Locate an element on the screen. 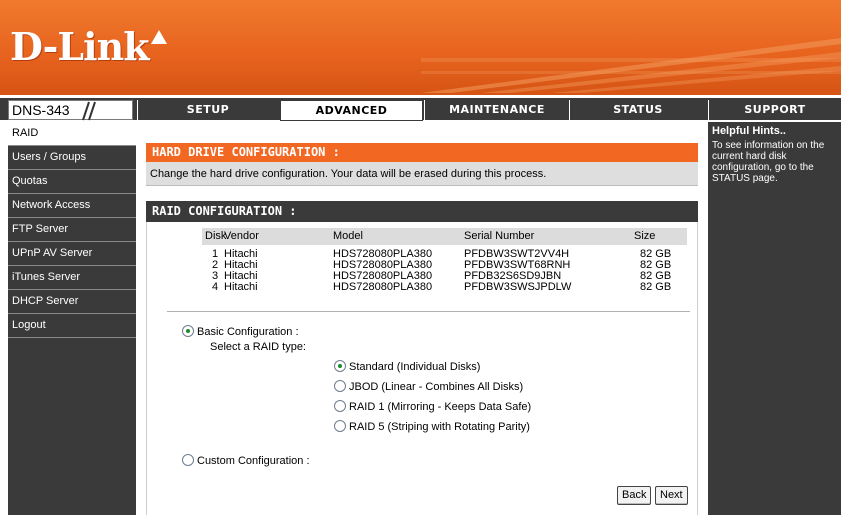 The height and width of the screenshot is (515, 841). raid-type-standard-label: Standard (Individual Disks) is located at coordinates (415, 367).